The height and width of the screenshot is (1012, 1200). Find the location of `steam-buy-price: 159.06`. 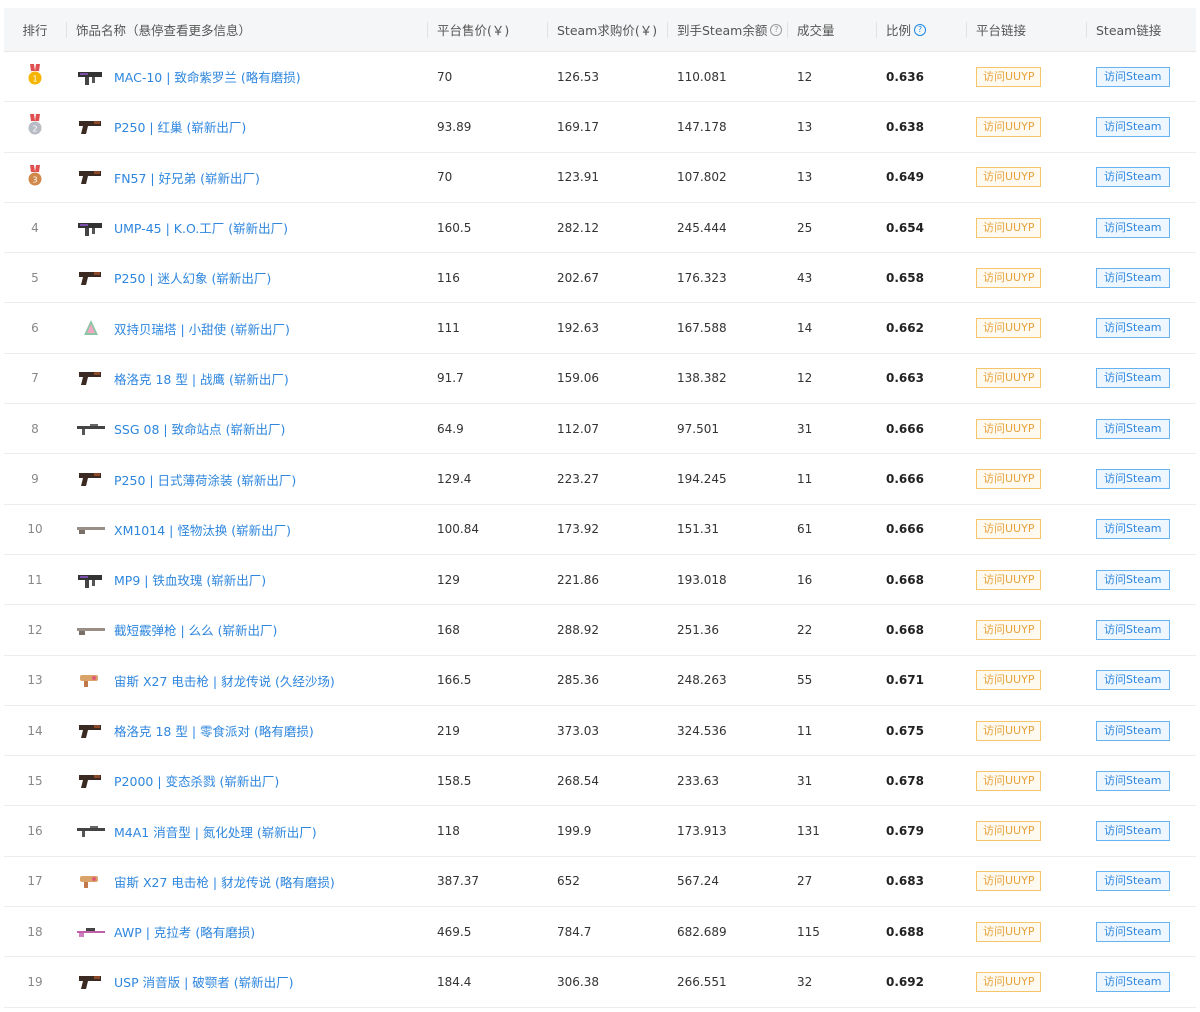

steam-buy-price: 159.06 is located at coordinates (578, 378).